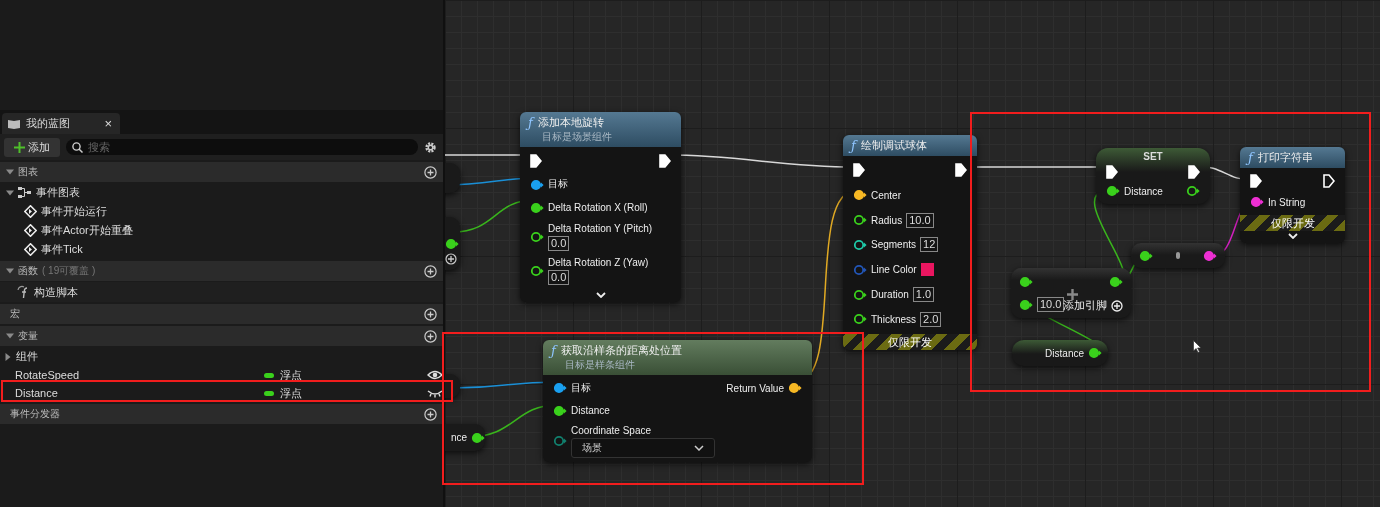 The width and height of the screenshot is (1380, 507). What do you see at coordinates (643, 447) in the screenshot?
I see `dropdown: 场景` at bounding box center [643, 447].